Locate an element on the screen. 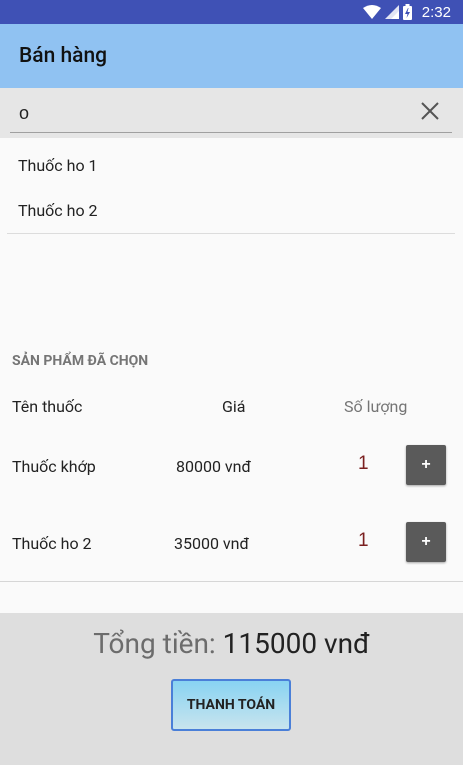 This screenshot has width=463, height=765. total-value: 115000 vnđ is located at coordinates (296, 643).